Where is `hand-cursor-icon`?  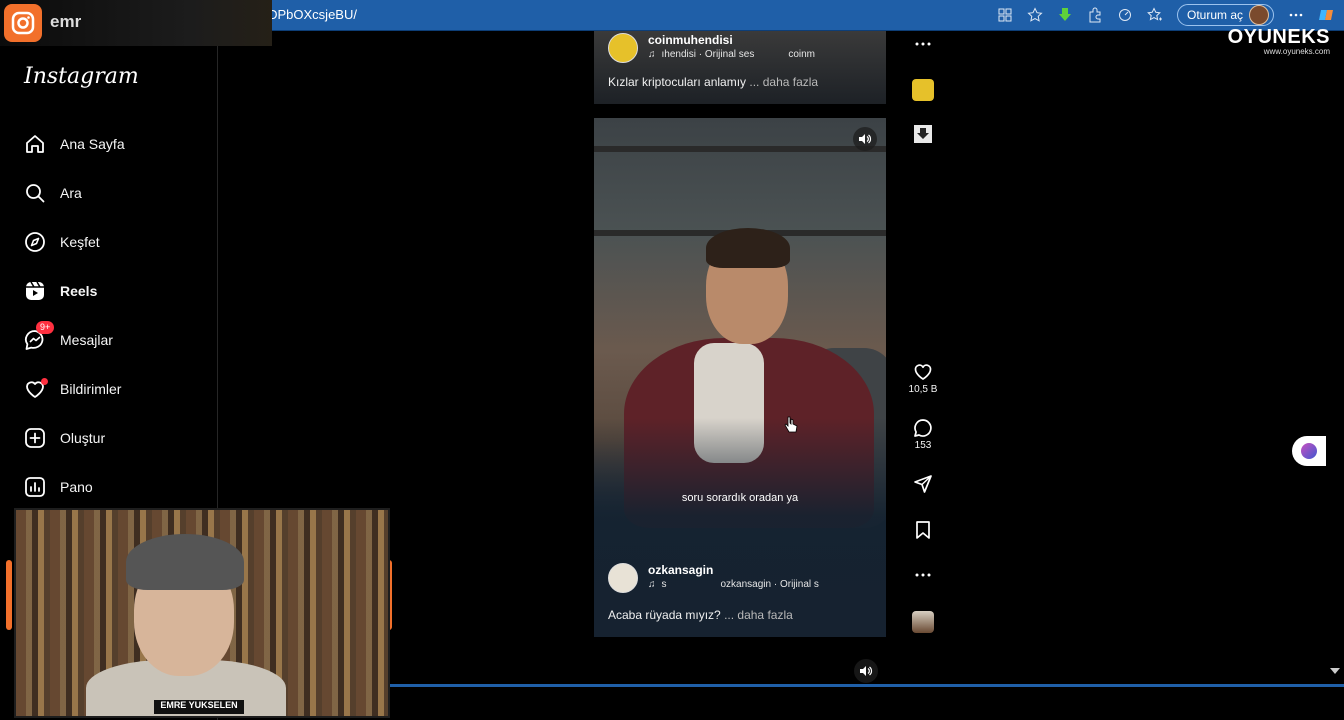 hand-cursor-icon is located at coordinates (791, 424).